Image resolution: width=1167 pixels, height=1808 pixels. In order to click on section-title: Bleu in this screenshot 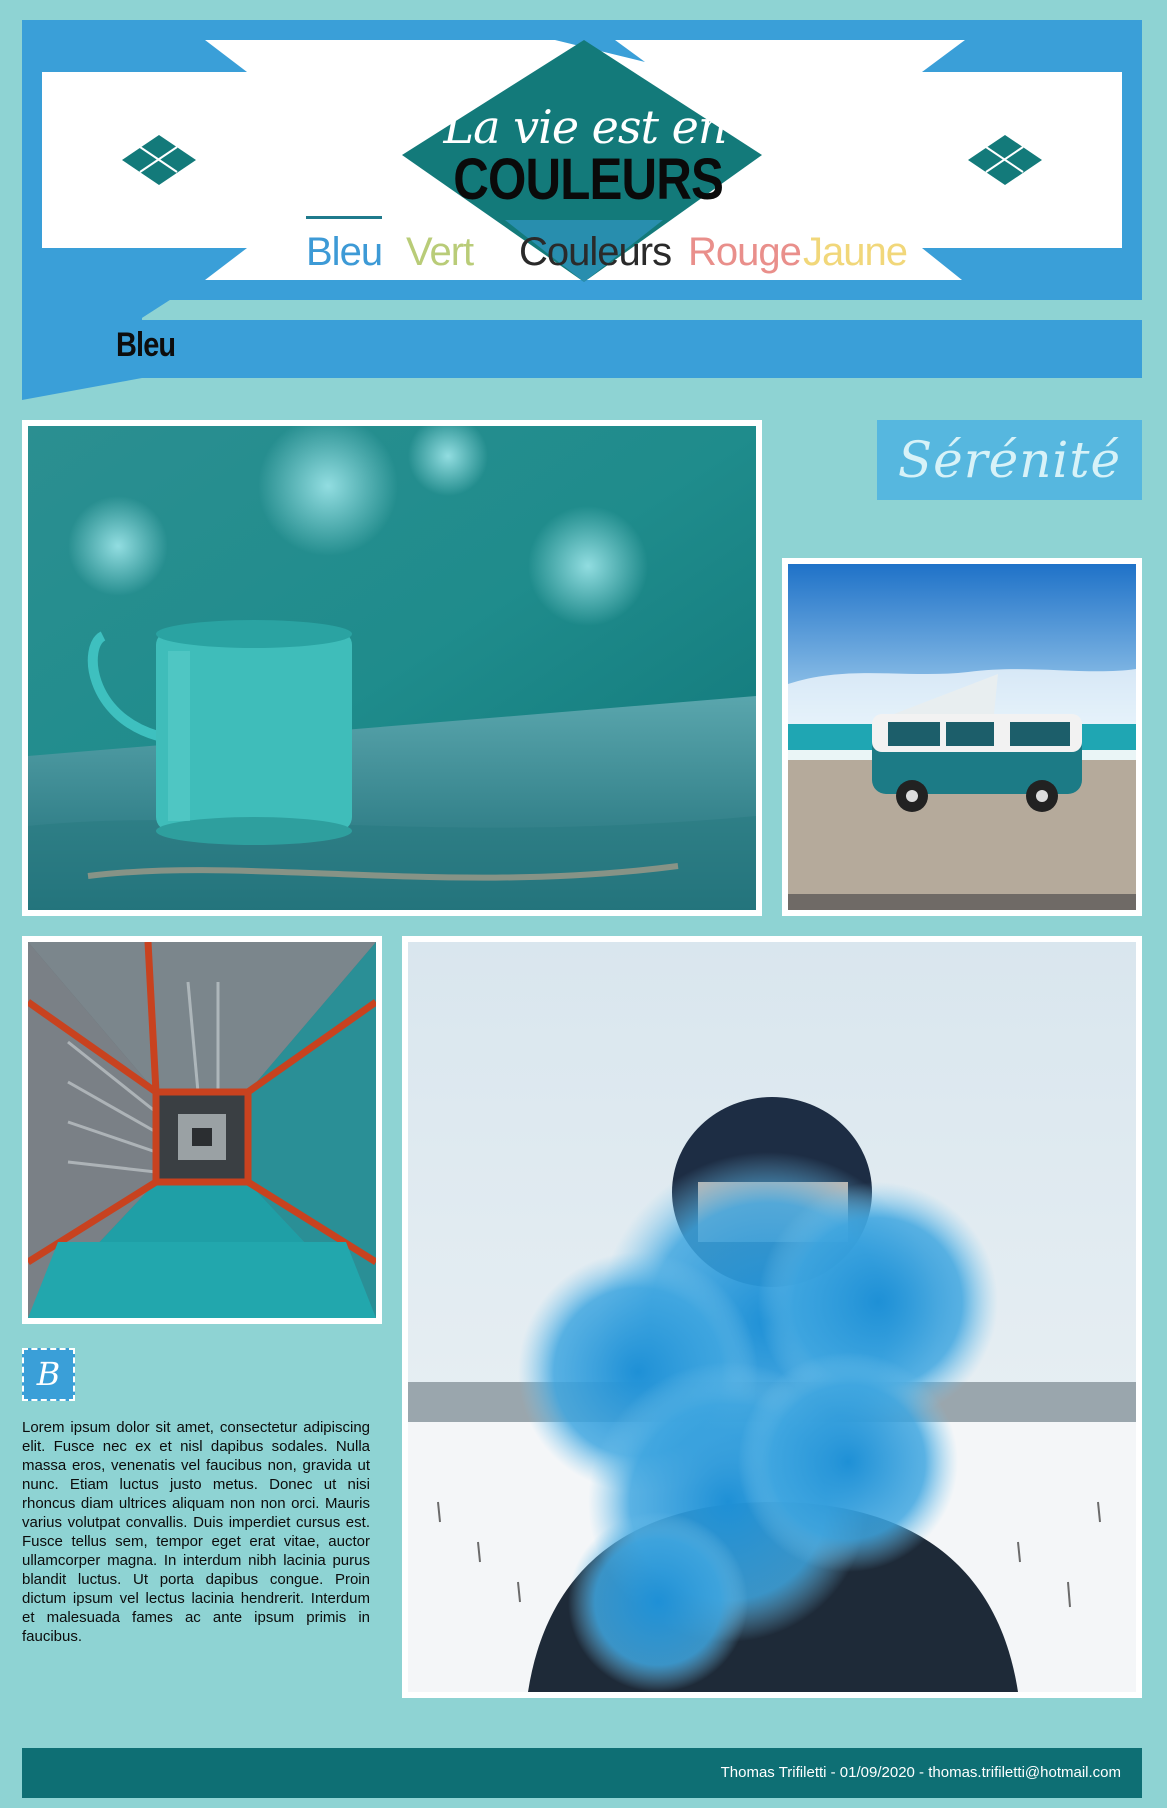, I will do `click(146, 345)`.